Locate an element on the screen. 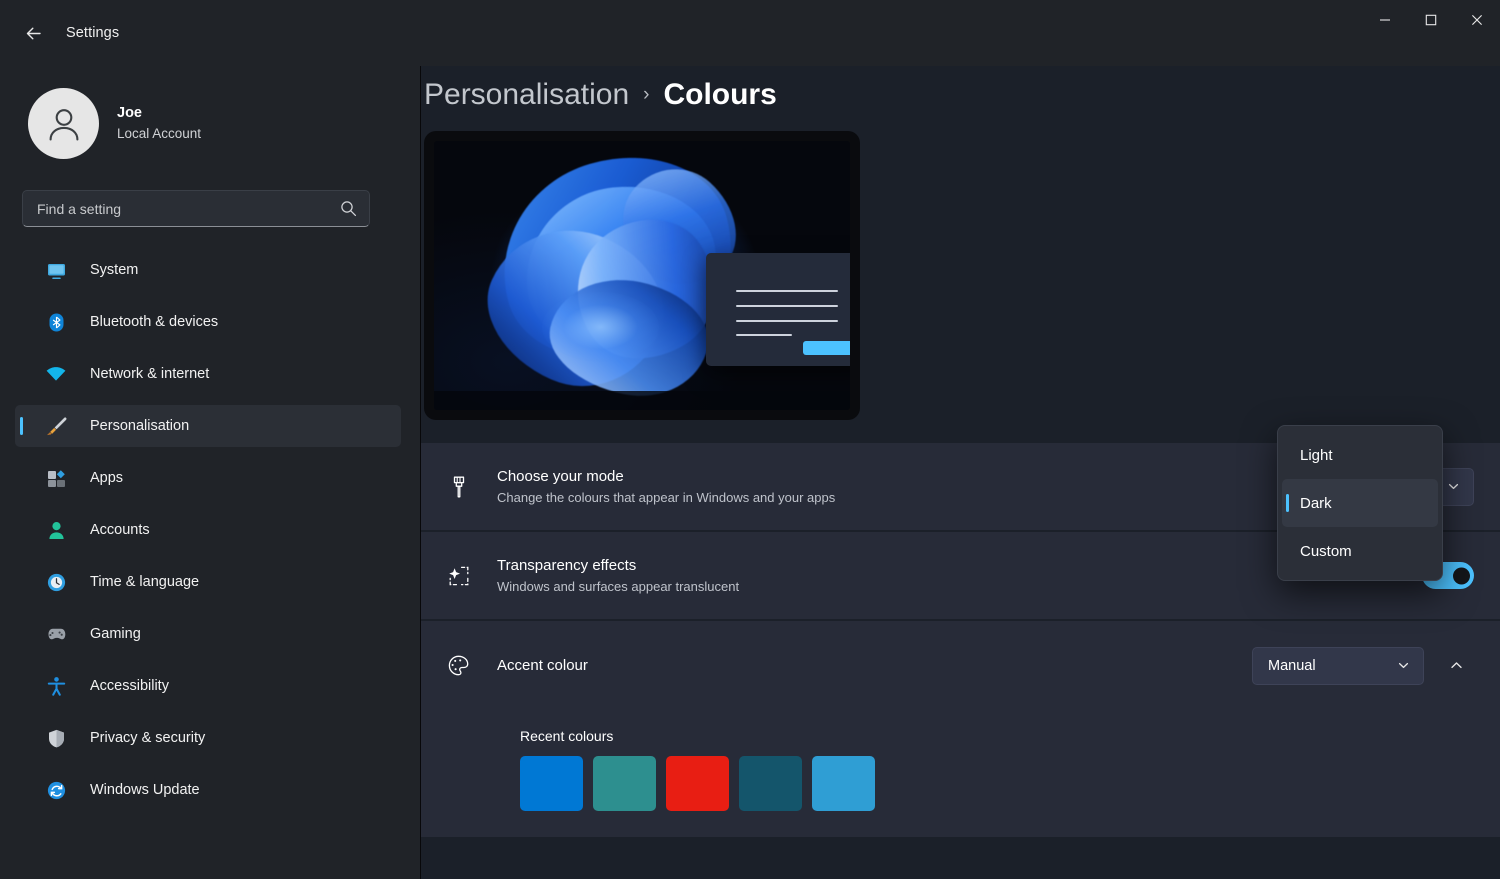 This screenshot has height=879, width=1500. sidebar-item-label: Accessibility is located at coordinates (129, 686).